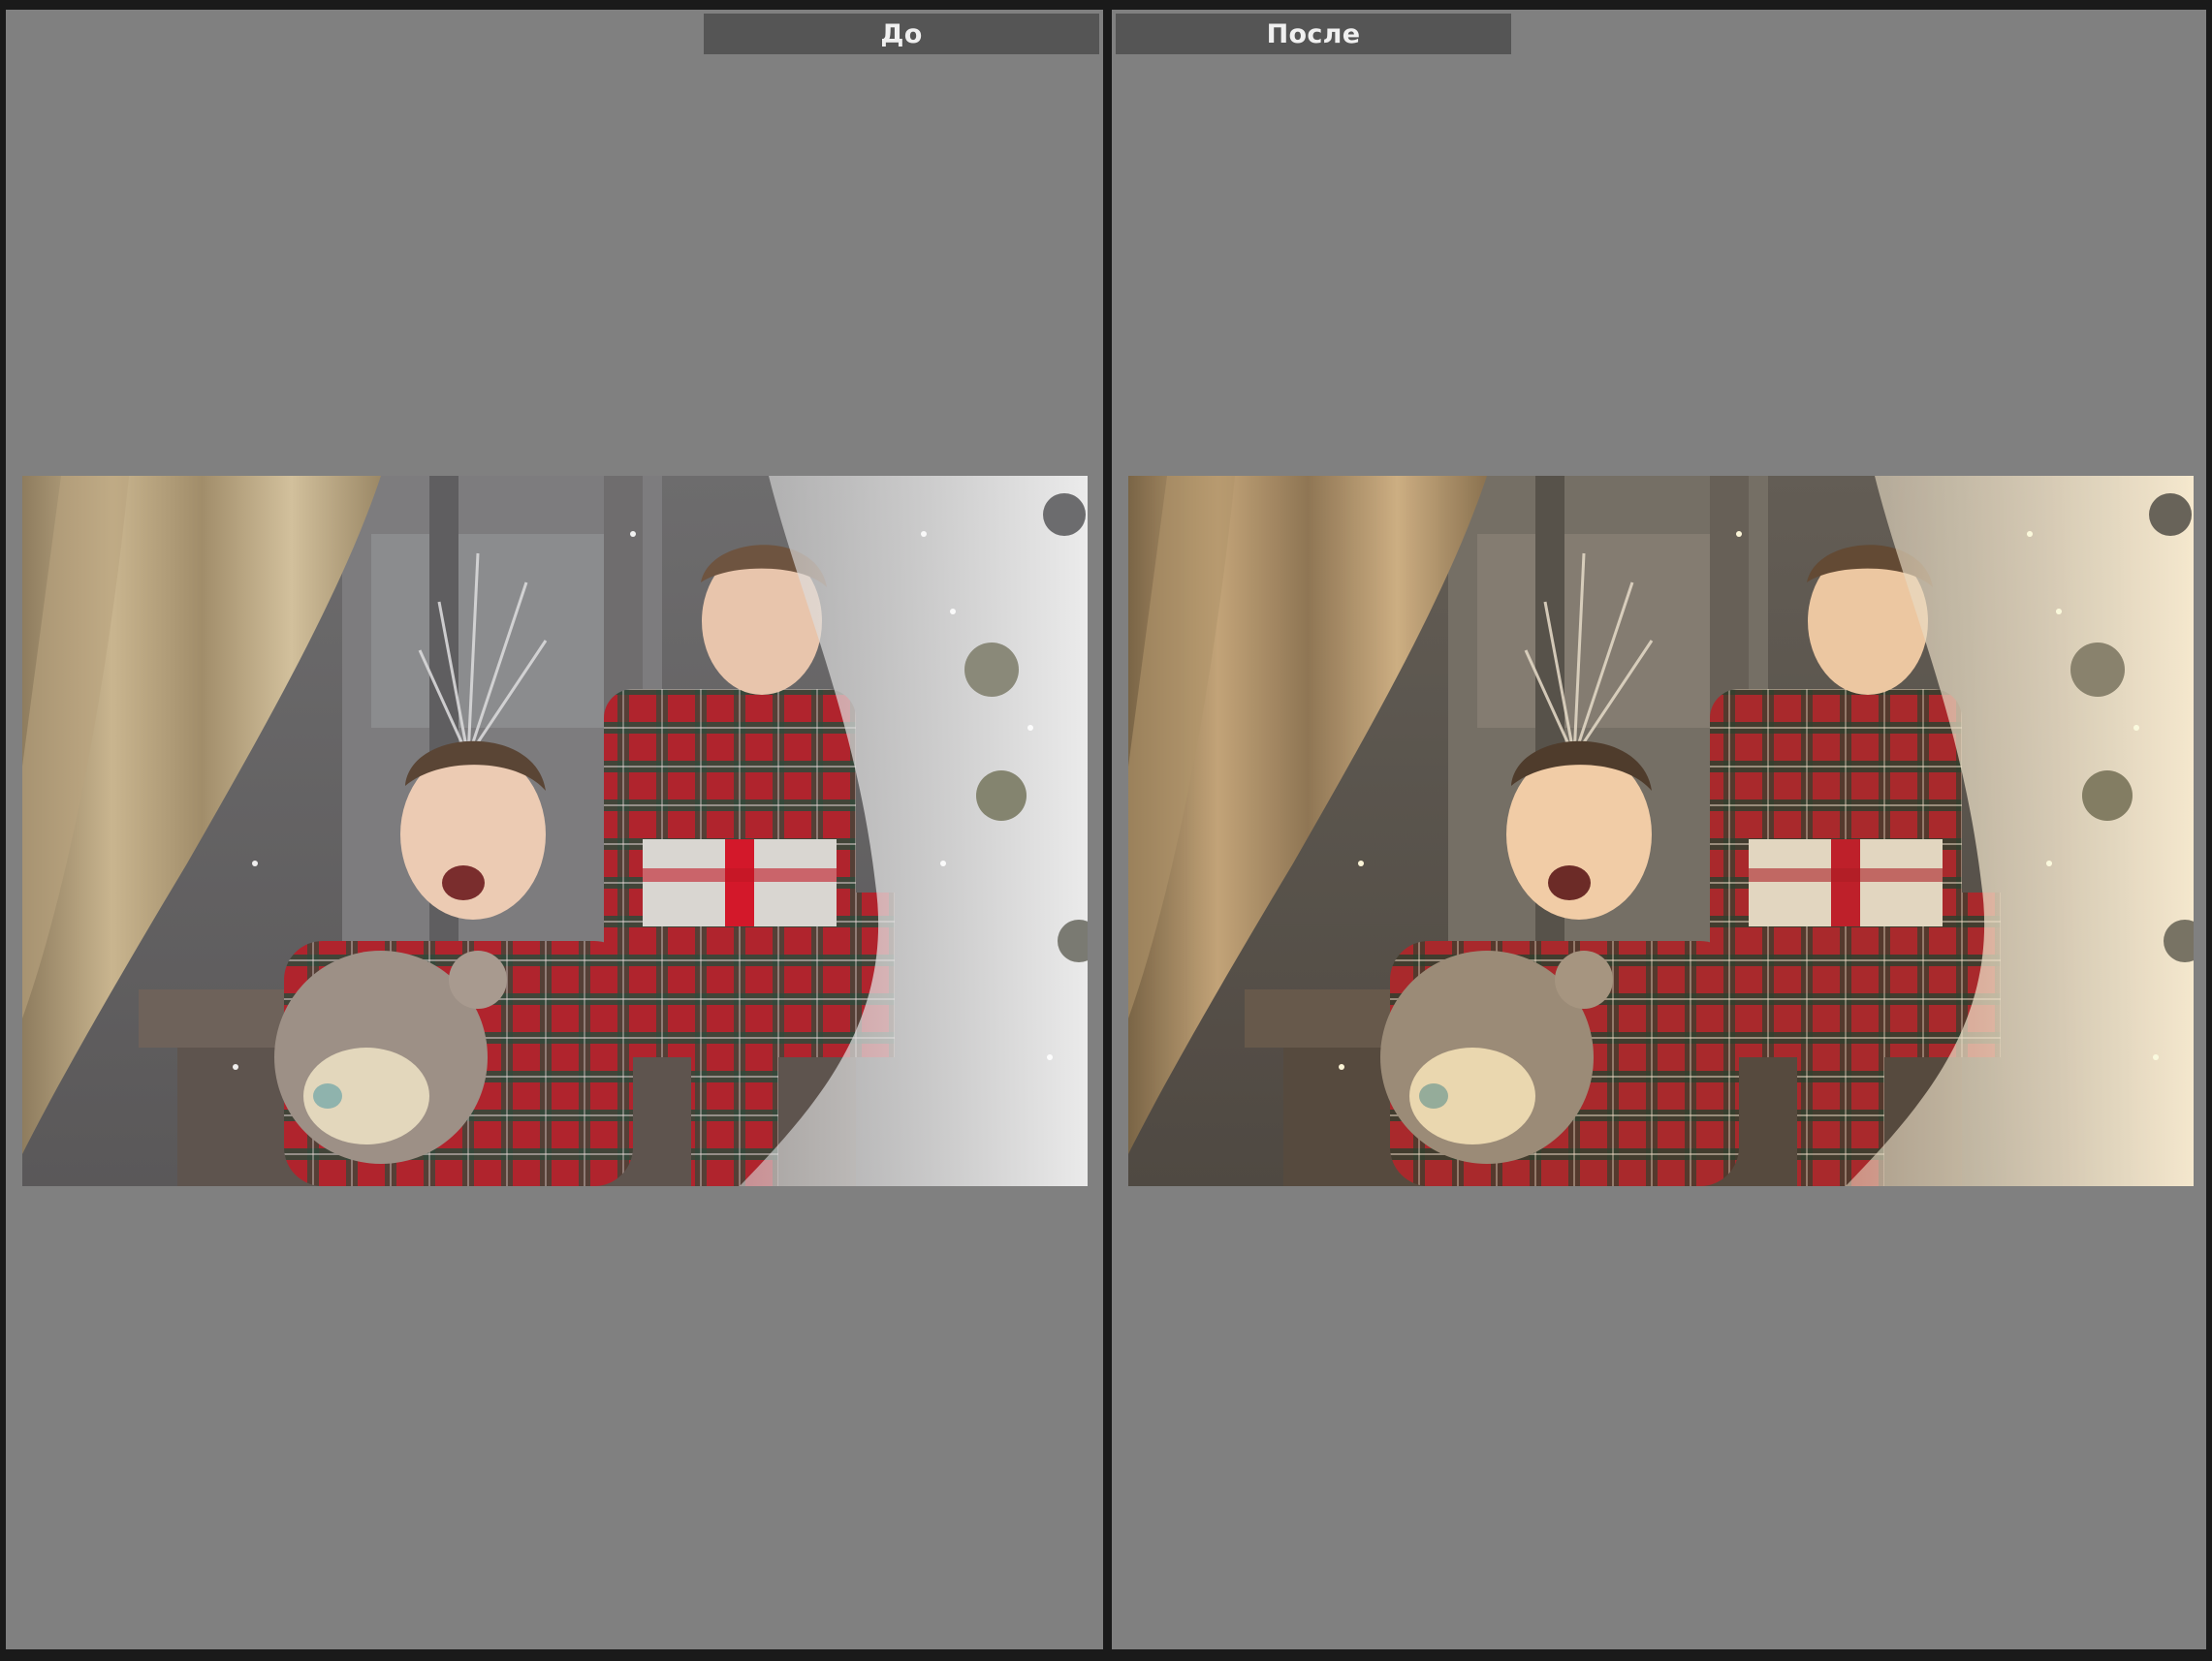  Describe the element at coordinates (901, 34) in the screenshot. I see `before-label: До` at that location.